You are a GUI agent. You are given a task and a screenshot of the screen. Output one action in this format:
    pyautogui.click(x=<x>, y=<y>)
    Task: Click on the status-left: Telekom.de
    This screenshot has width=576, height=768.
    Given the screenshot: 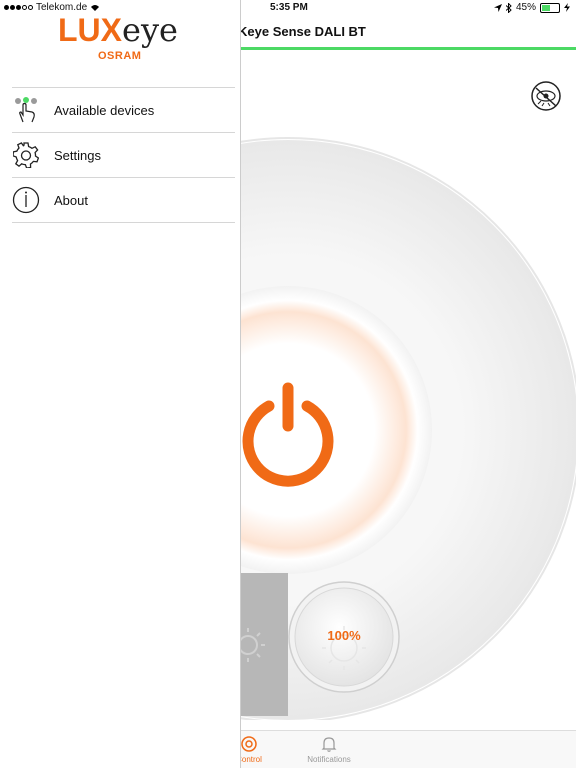 What is the action you would take?
    pyautogui.click(x=52, y=7)
    